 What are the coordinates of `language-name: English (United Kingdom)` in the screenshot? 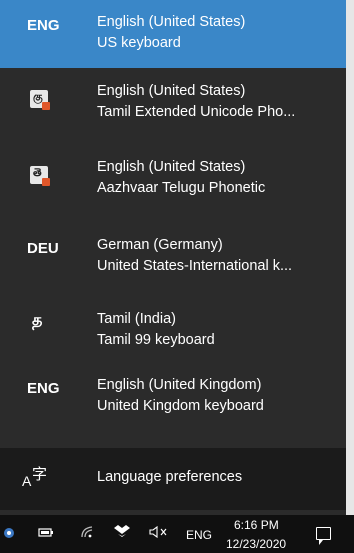 It's located at (179, 385).